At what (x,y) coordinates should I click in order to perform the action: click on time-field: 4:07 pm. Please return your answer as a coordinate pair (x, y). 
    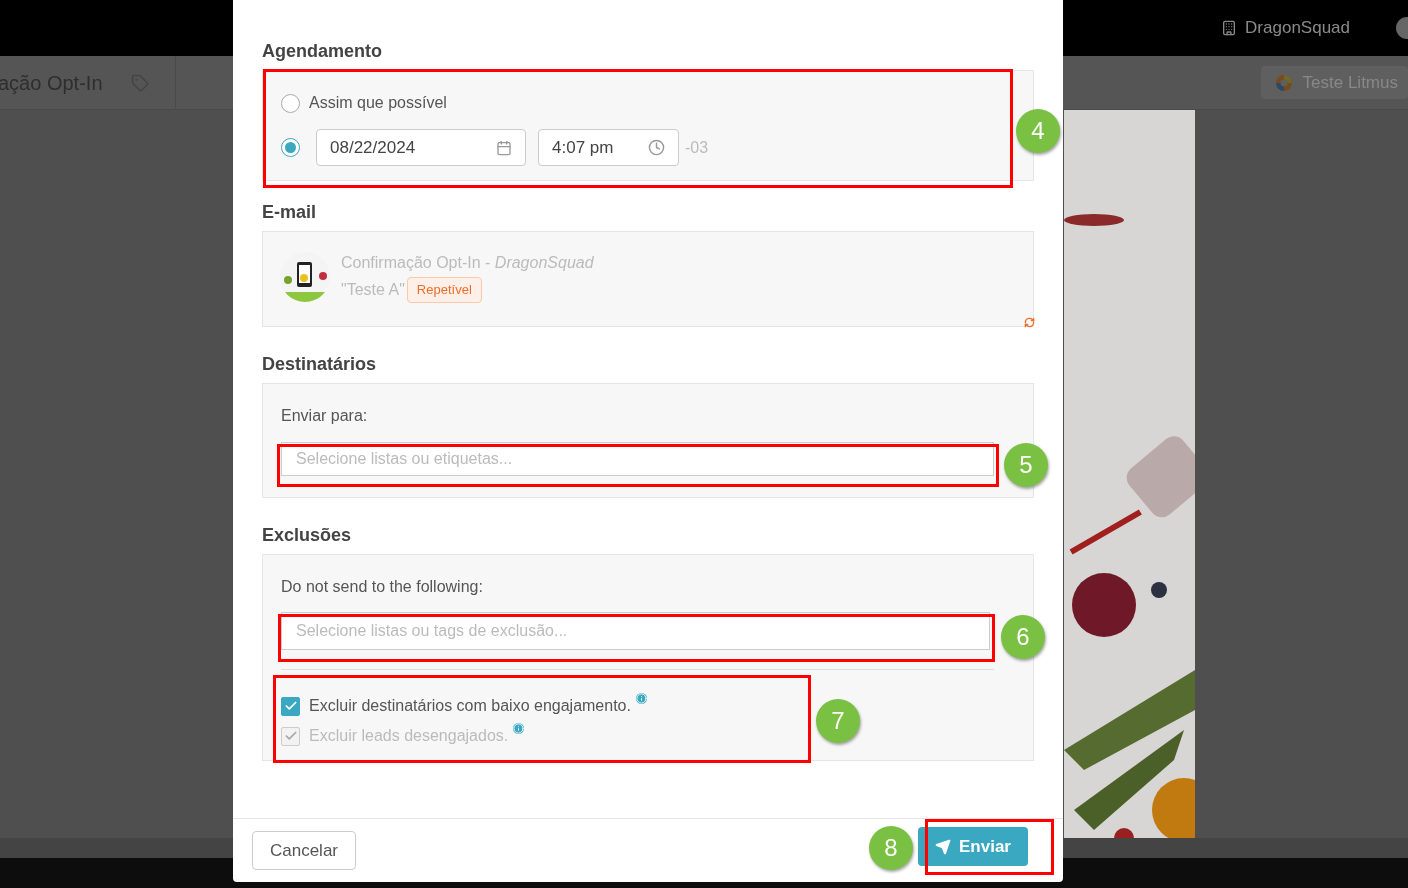
    Looking at the image, I should click on (608, 147).